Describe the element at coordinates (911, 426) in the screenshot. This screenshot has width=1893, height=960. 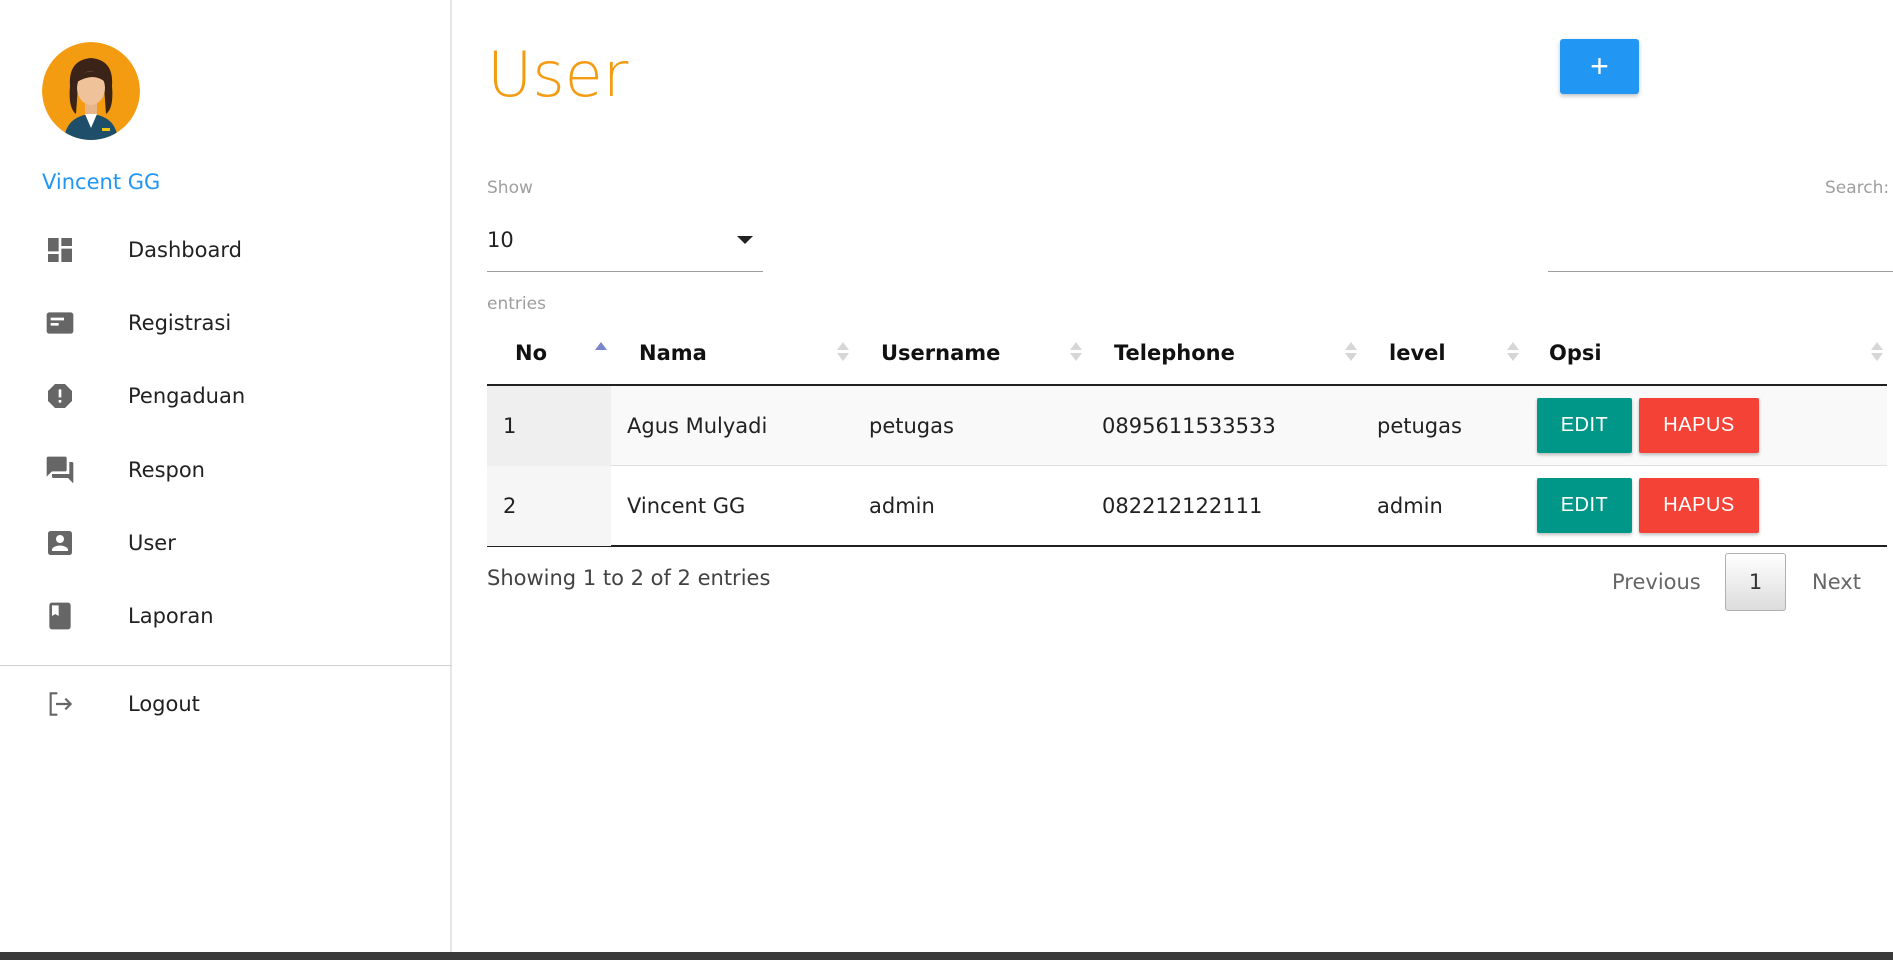
I see `cell-username: petugas` at that location.